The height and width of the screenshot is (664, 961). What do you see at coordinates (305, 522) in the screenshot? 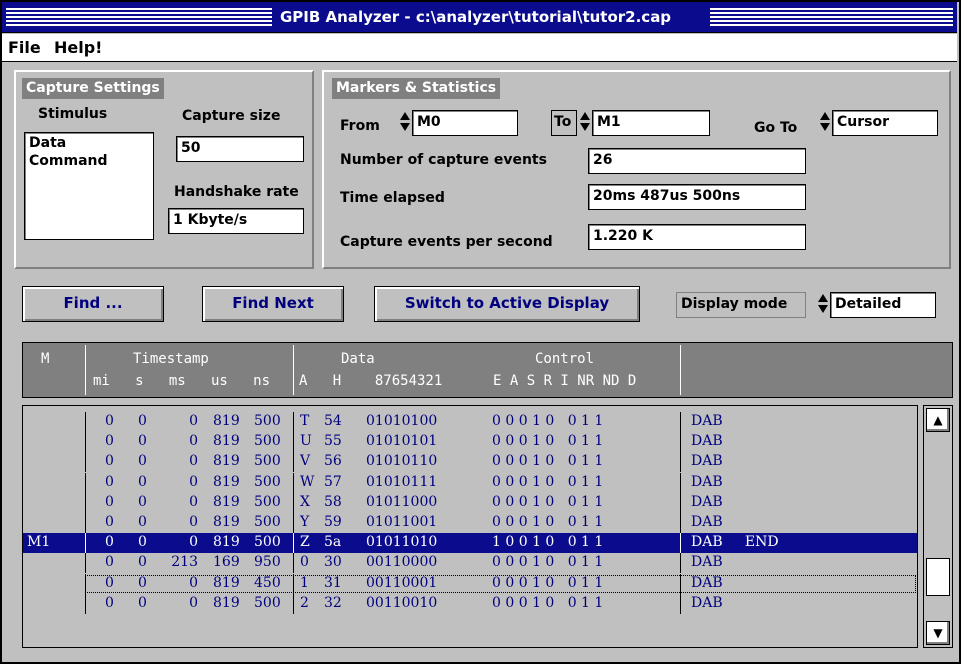
I see `cell-ascii: Y` at bounding box center [305, 522].